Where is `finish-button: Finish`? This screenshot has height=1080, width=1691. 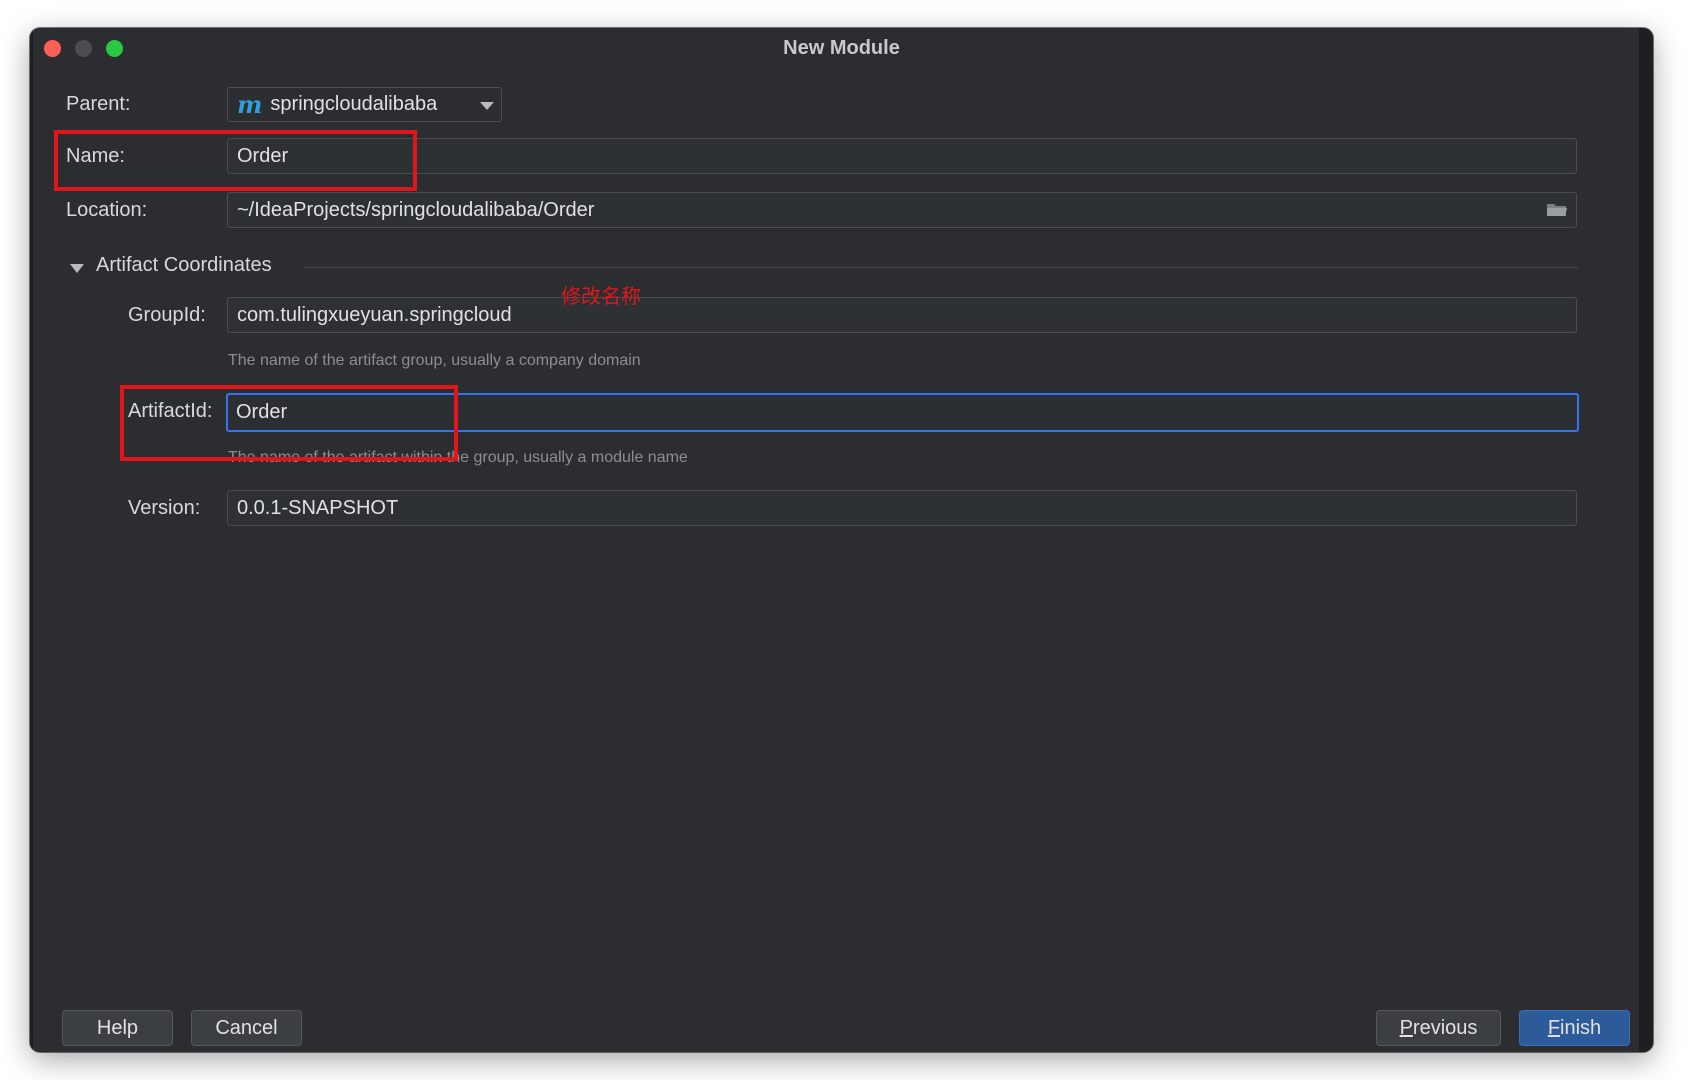 finish-button: Finish is located at coordinates (1574, 1028).